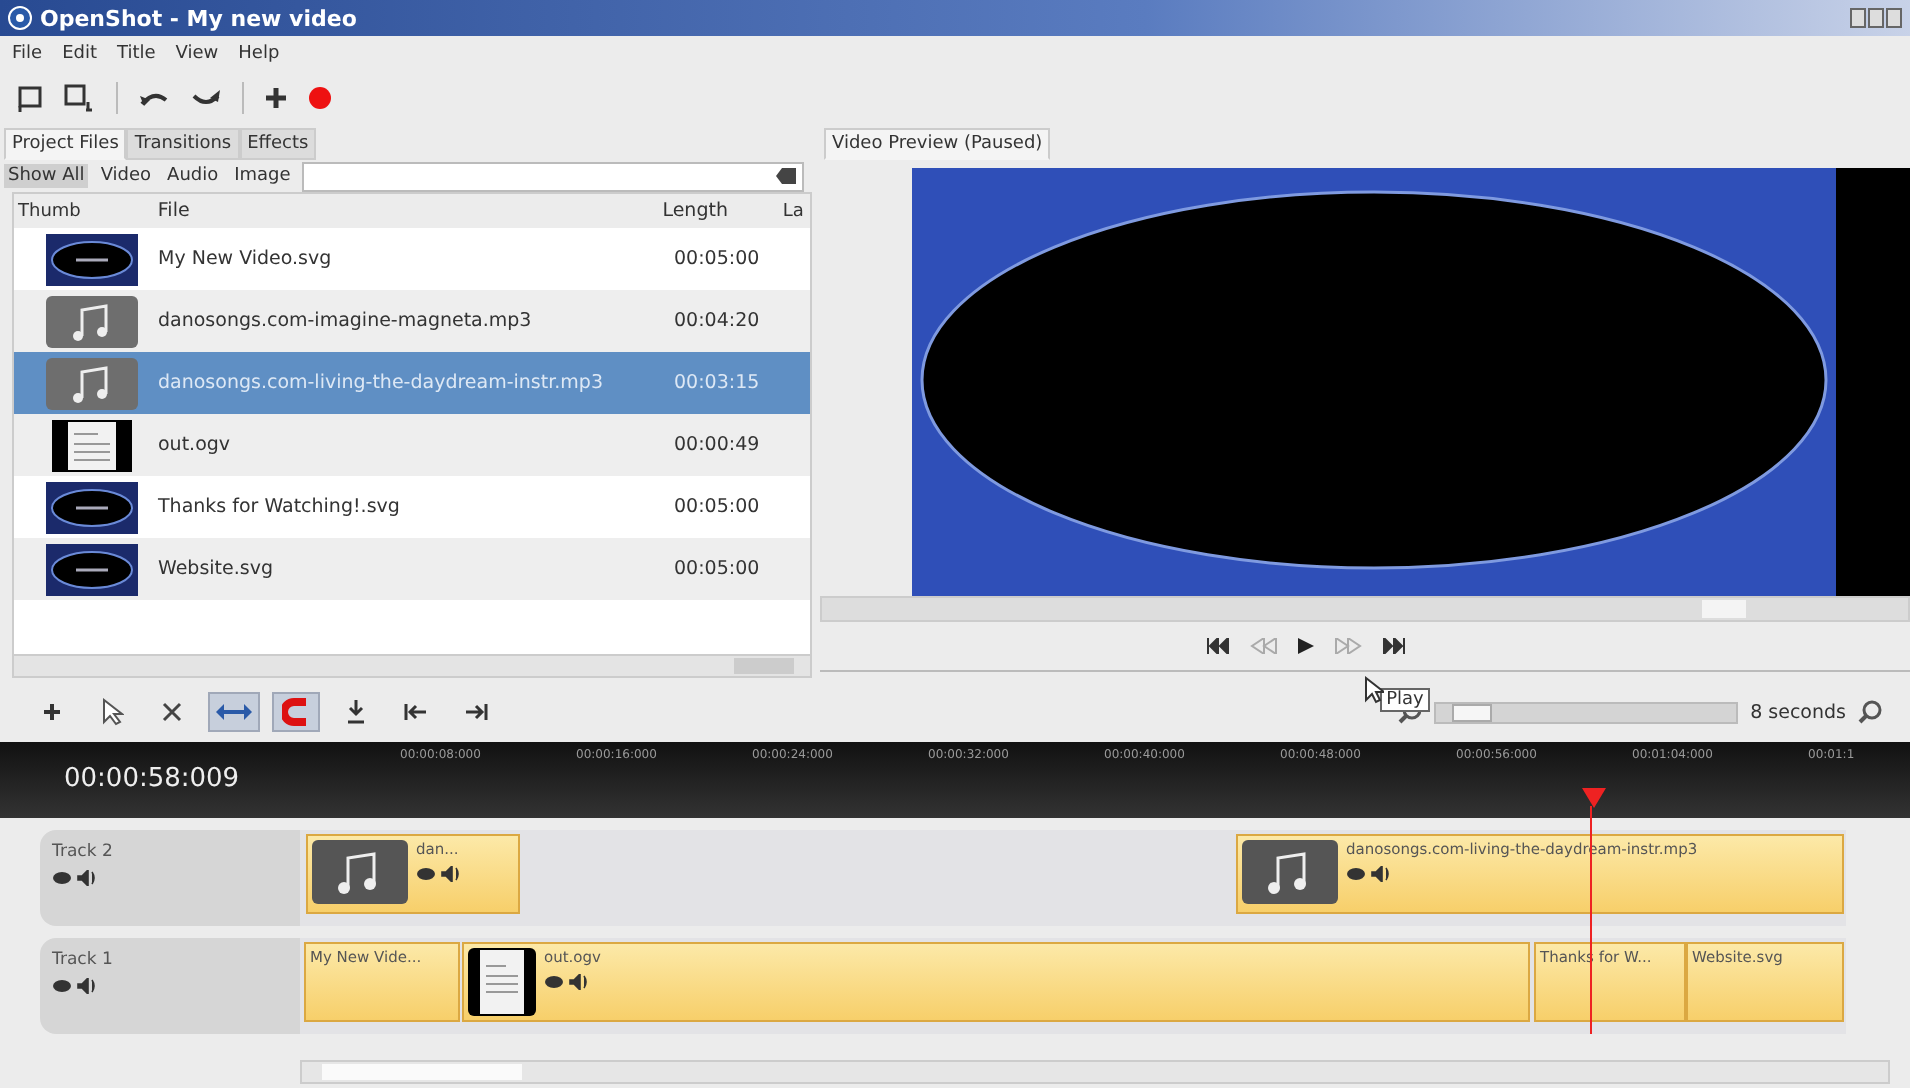 Image resolution: width=1910 pixels, height=1088 pixels. Describe the element at coordinates (126, 176) in the screenshot. I see `filter-button: Video` at that location.